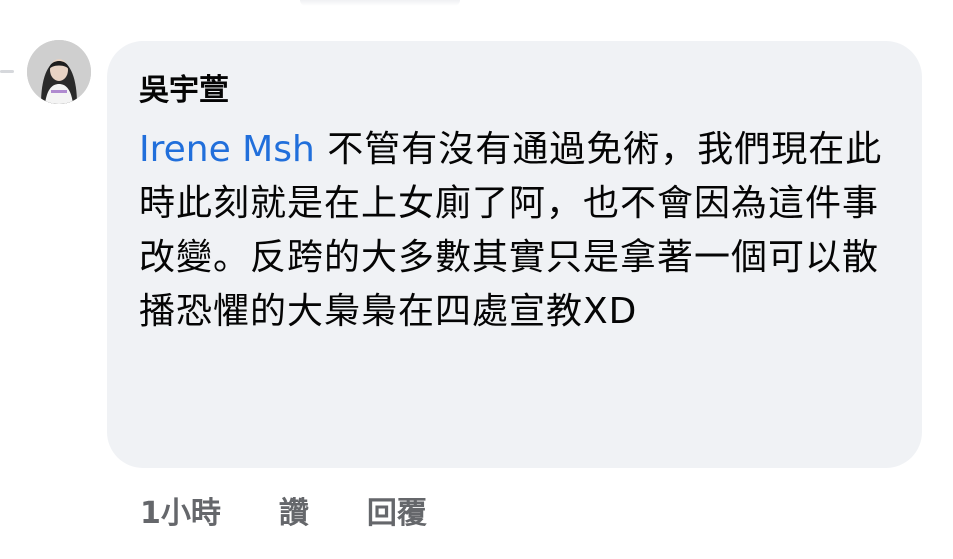 The width and height of the screenshot is (953, 559). What do you see at coordinates (294, 510) in the screenshot?
I see `like-button: 讚` at bounding box center [294, 510].